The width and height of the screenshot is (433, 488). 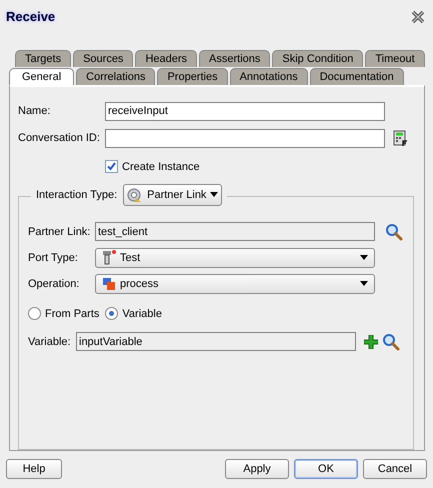 I want to click on tab: General, so click(x=41, y=76).